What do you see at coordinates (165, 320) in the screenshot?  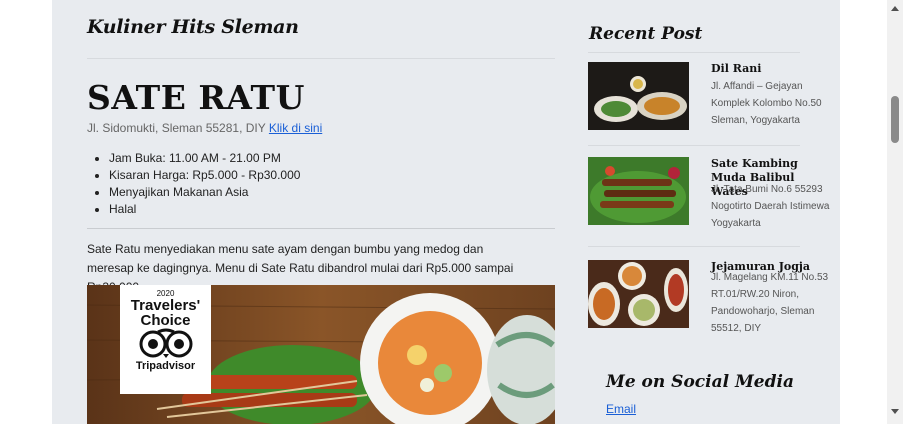 I see `badge-line2: Choice` at bounding box center [165, 320].